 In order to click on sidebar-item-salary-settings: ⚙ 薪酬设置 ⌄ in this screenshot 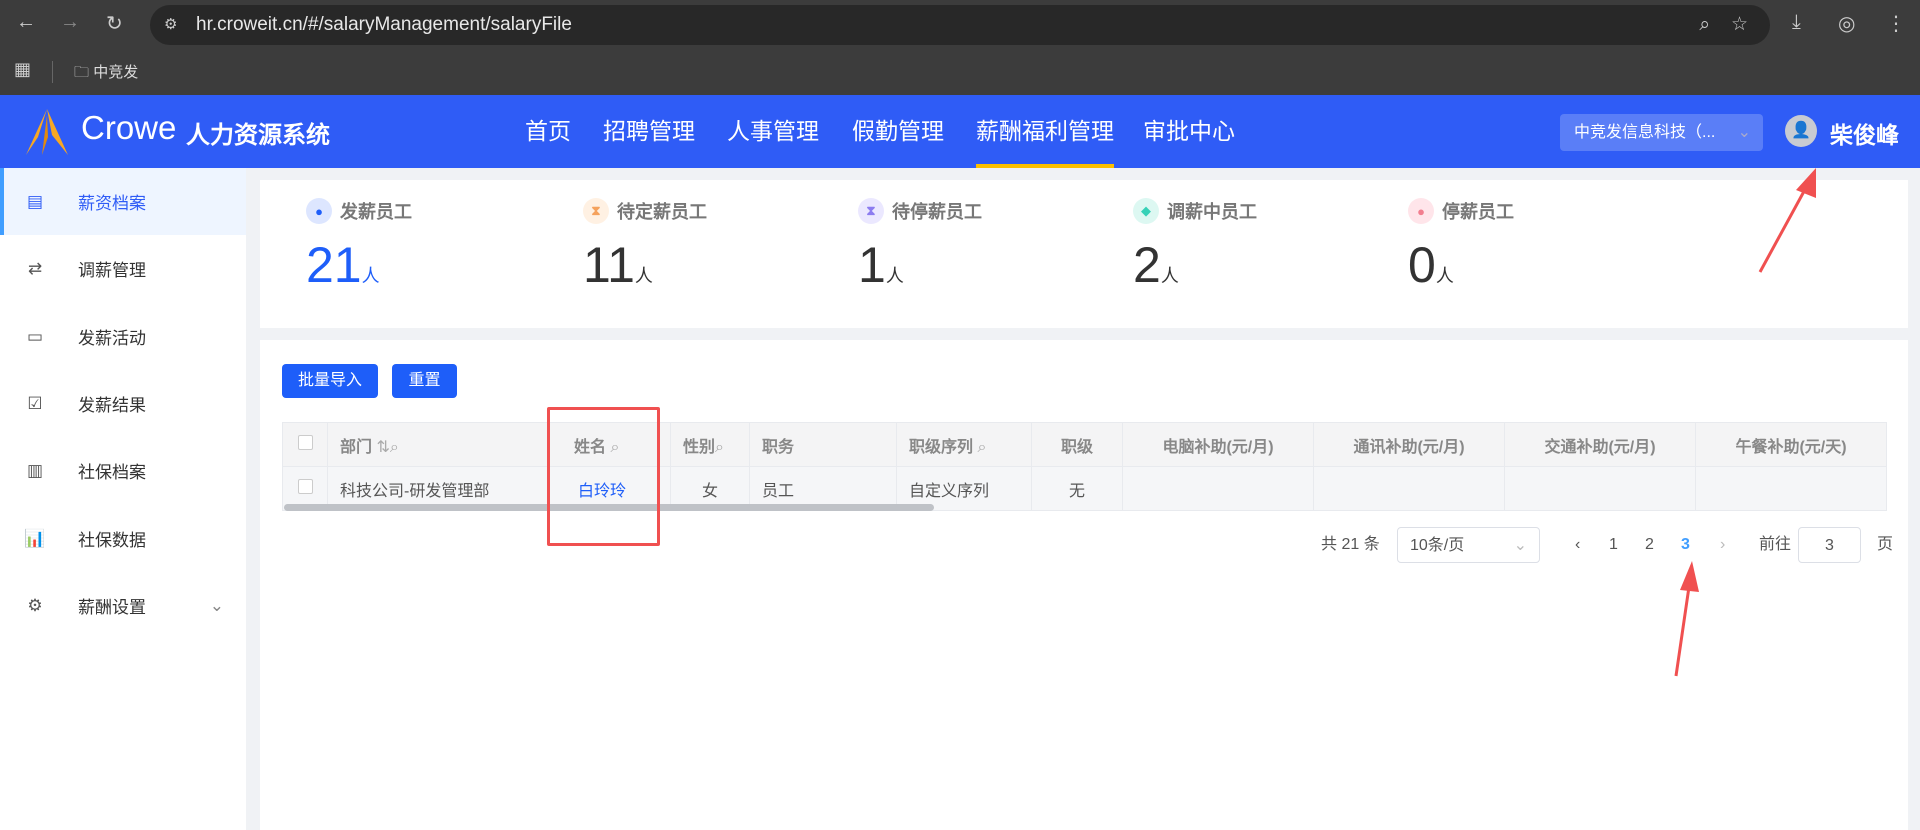, I will do `click(123, 605)`.